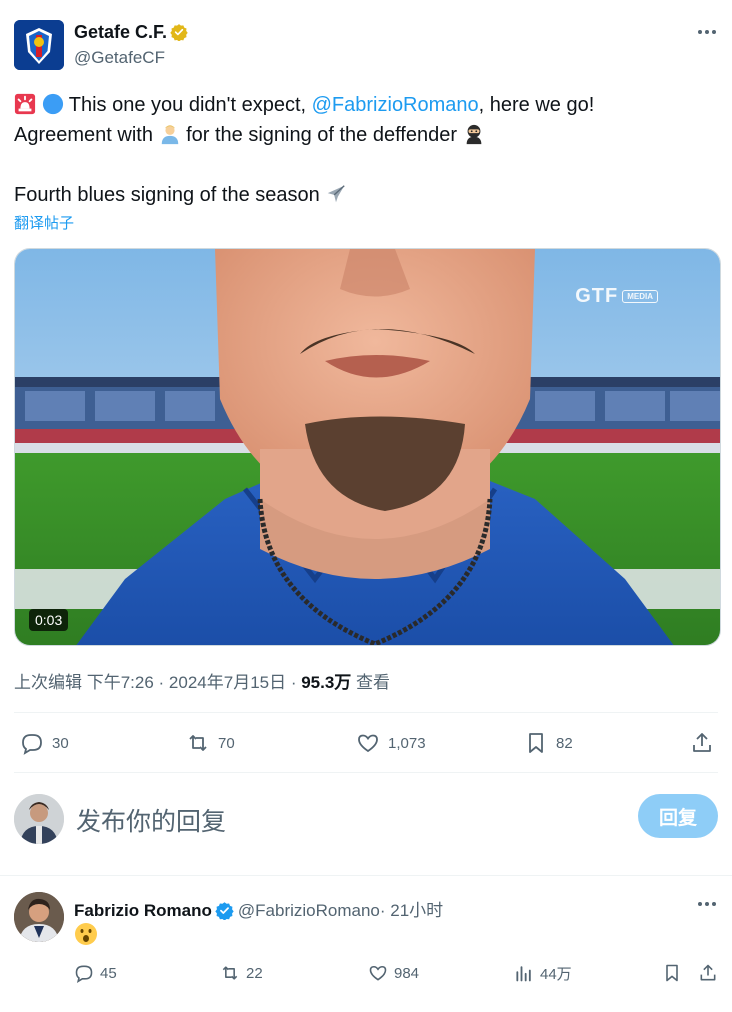  What do you see at coordinates (309, 910) in the screenshot?
I see `reply-author-handle: @FabrizioRomano` at bounding box center [309, 910].